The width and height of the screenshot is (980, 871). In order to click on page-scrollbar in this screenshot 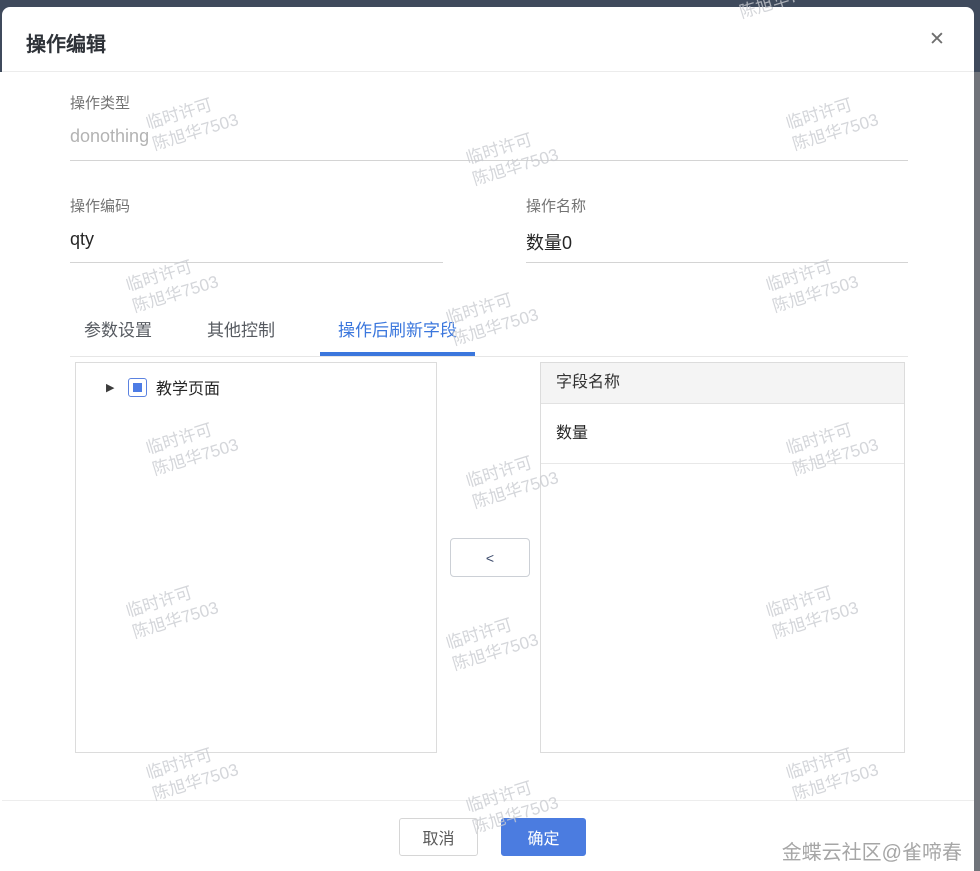, I will do `click(977, 435)`.